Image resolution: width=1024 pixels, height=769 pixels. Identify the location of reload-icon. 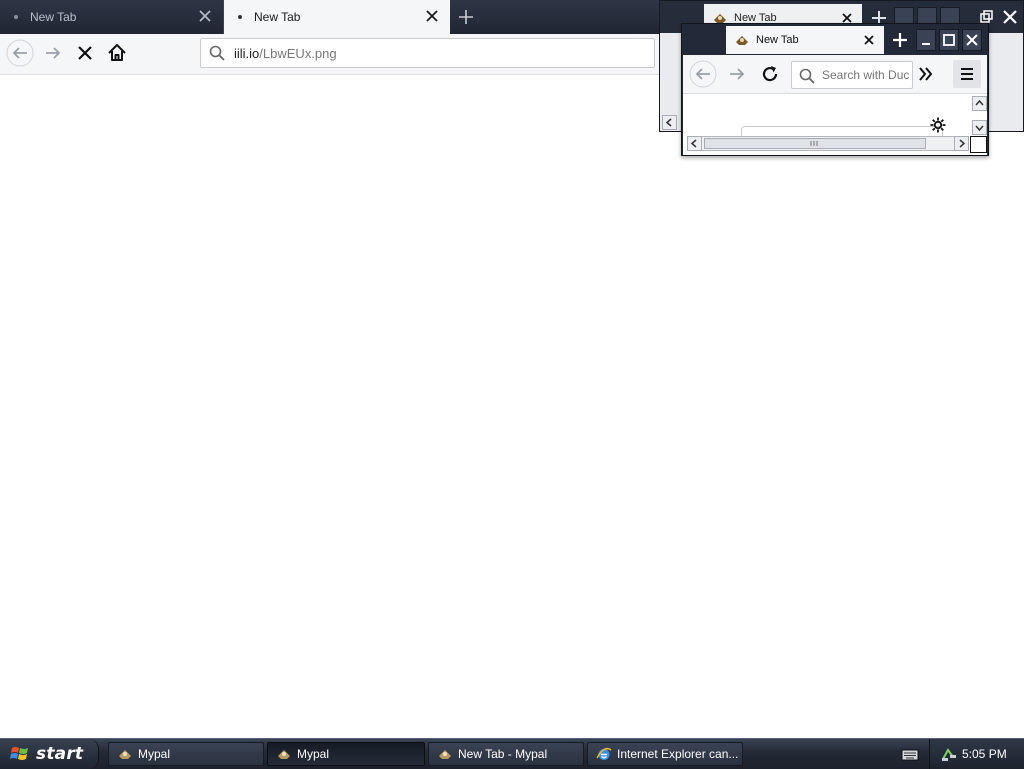
(770, 74).